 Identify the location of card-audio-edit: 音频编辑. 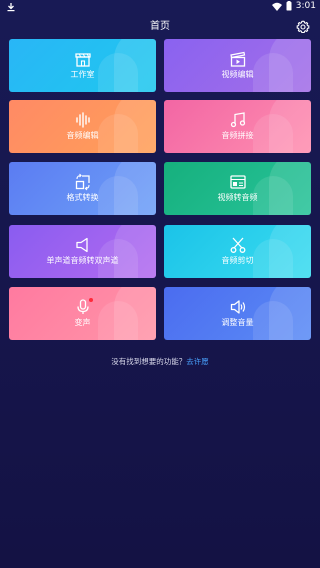
(82, 126).